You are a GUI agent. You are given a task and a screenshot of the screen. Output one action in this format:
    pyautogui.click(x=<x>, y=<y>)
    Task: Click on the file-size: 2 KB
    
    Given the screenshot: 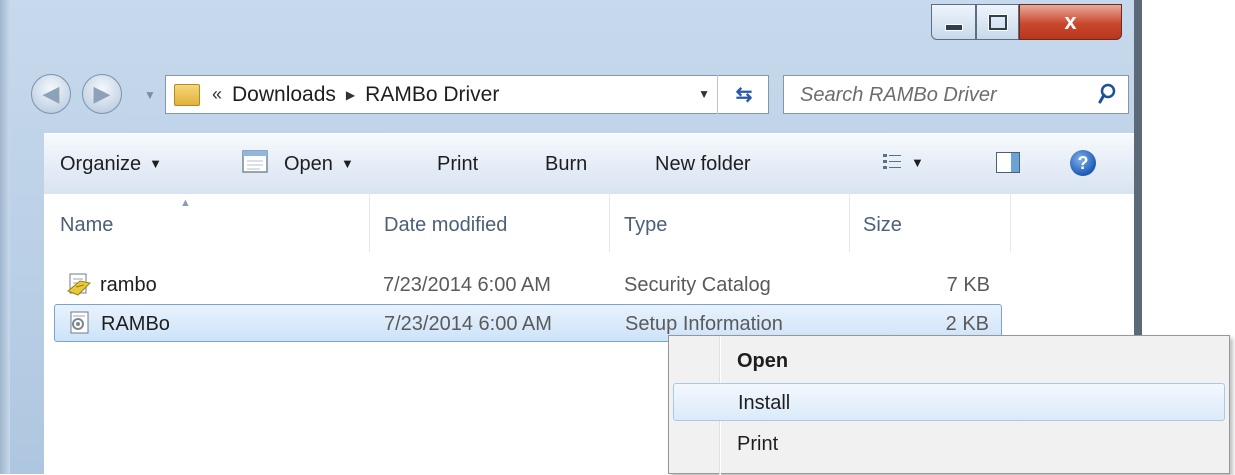 What is the action you would take?
    pyautogui.click(x=967, y=324)
    